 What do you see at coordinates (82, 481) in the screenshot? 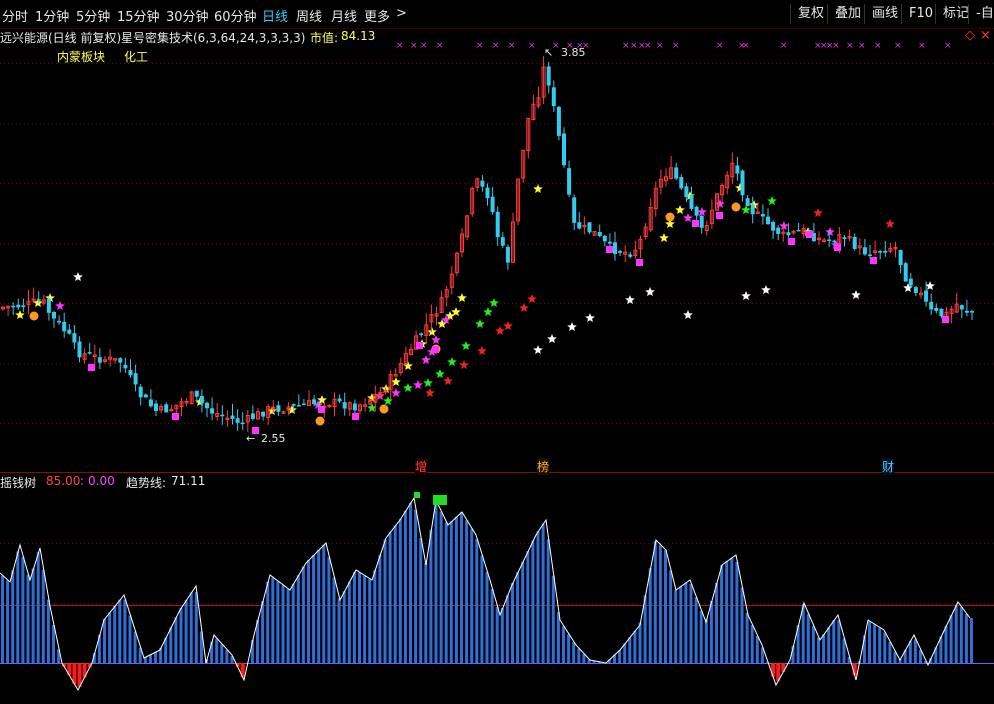
I see `sub-indicator-sep: :` at bounding box center [82, 481].